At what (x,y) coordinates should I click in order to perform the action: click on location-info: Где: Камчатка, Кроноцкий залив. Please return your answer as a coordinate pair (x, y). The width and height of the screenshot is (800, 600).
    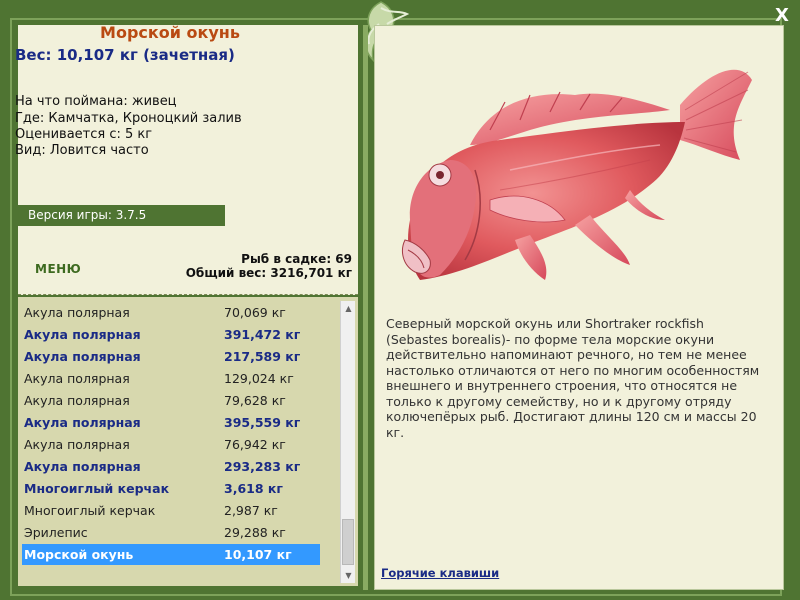
    Looking at the image, I should click on (128, 118).